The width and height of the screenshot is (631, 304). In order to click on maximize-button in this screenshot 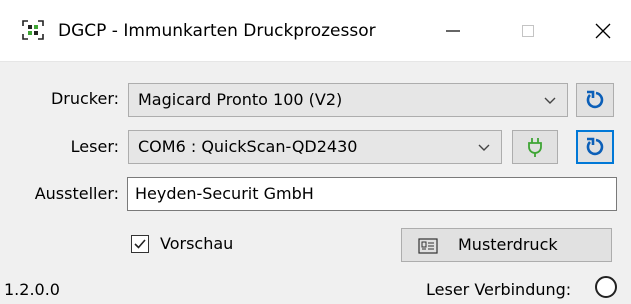, I will do `click(528, 31)`.